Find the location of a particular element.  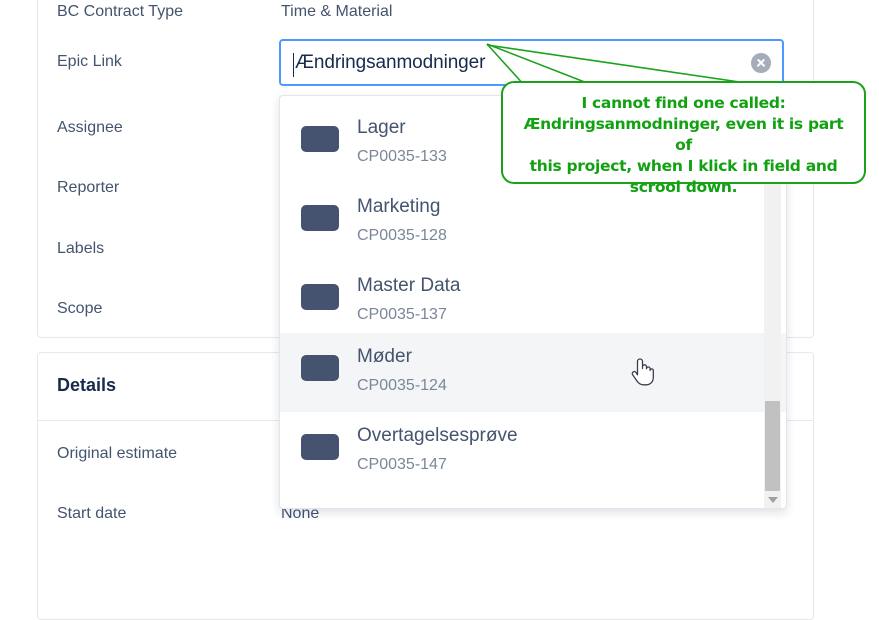

clear-circle-icon is located at coordinates (761, 62).